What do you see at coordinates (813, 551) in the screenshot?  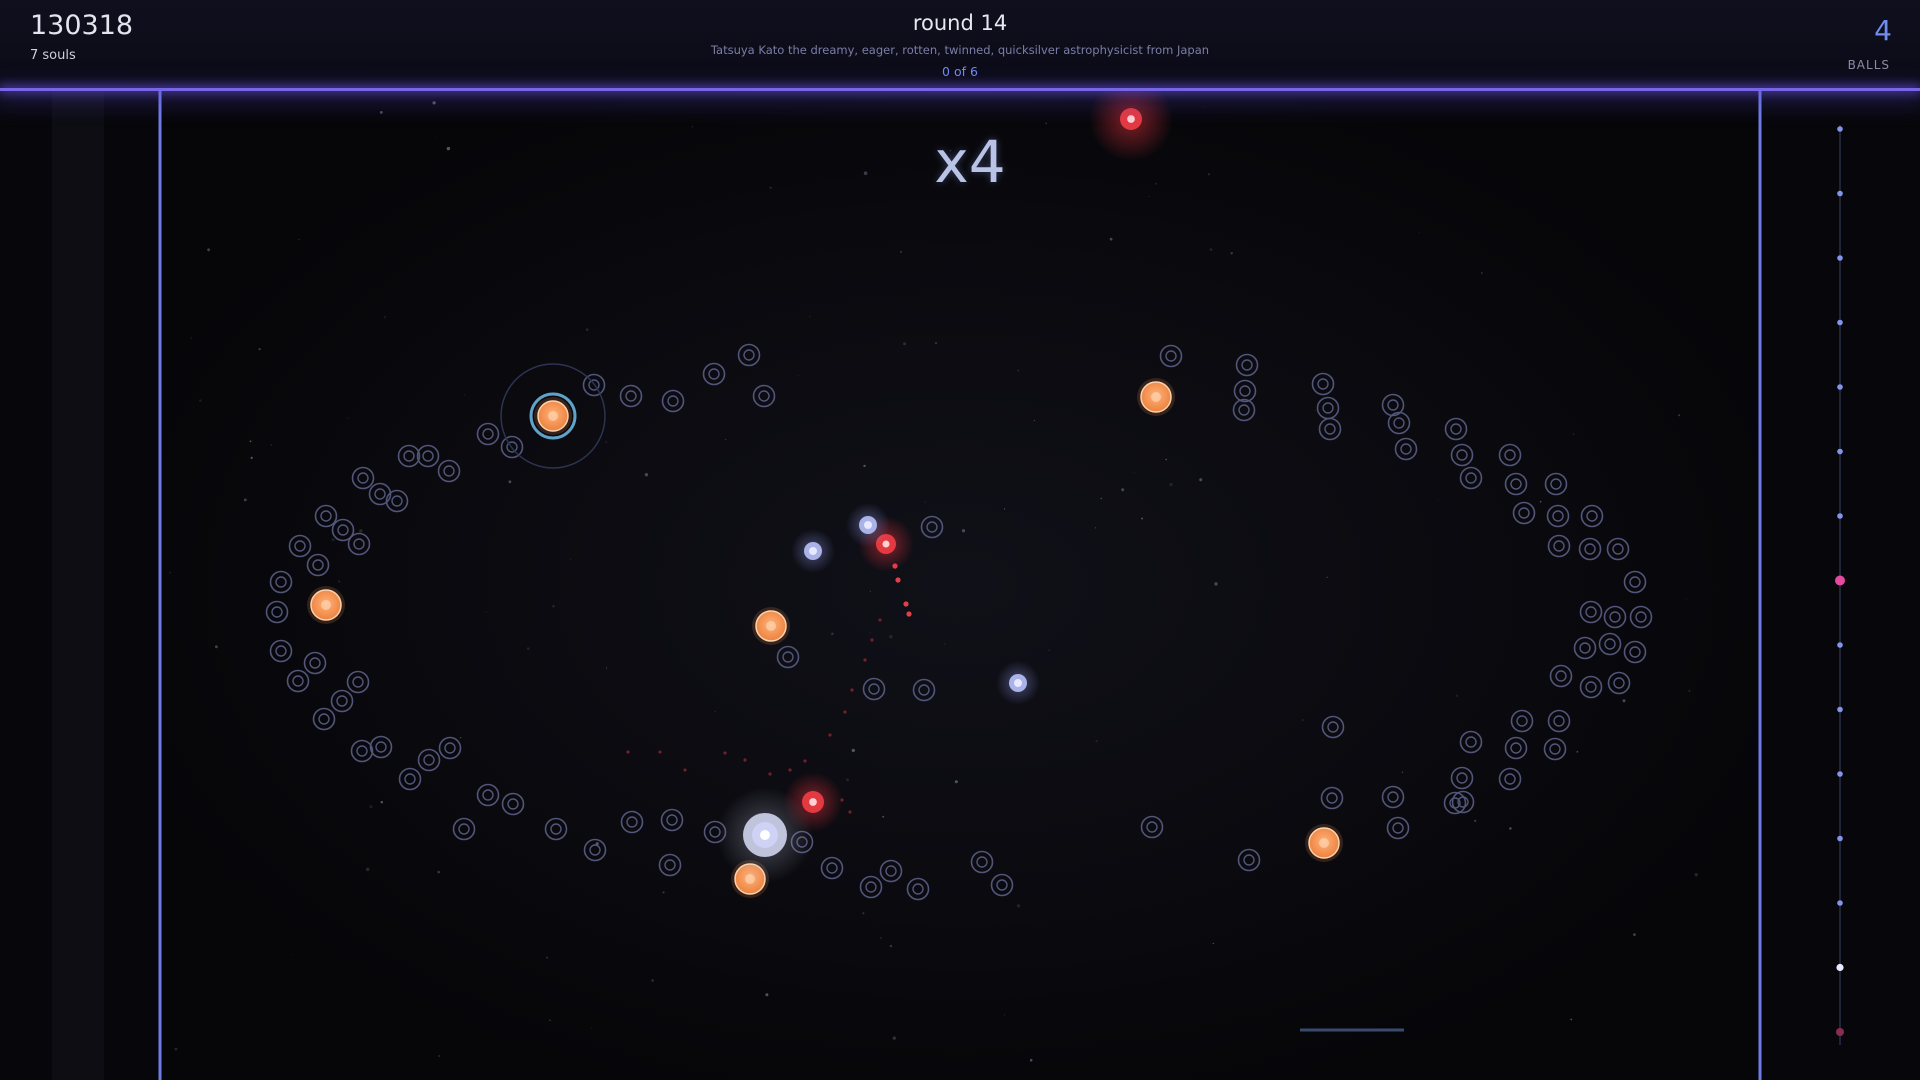 I see `blue-ball-icon` at bounding box center [813, 551].